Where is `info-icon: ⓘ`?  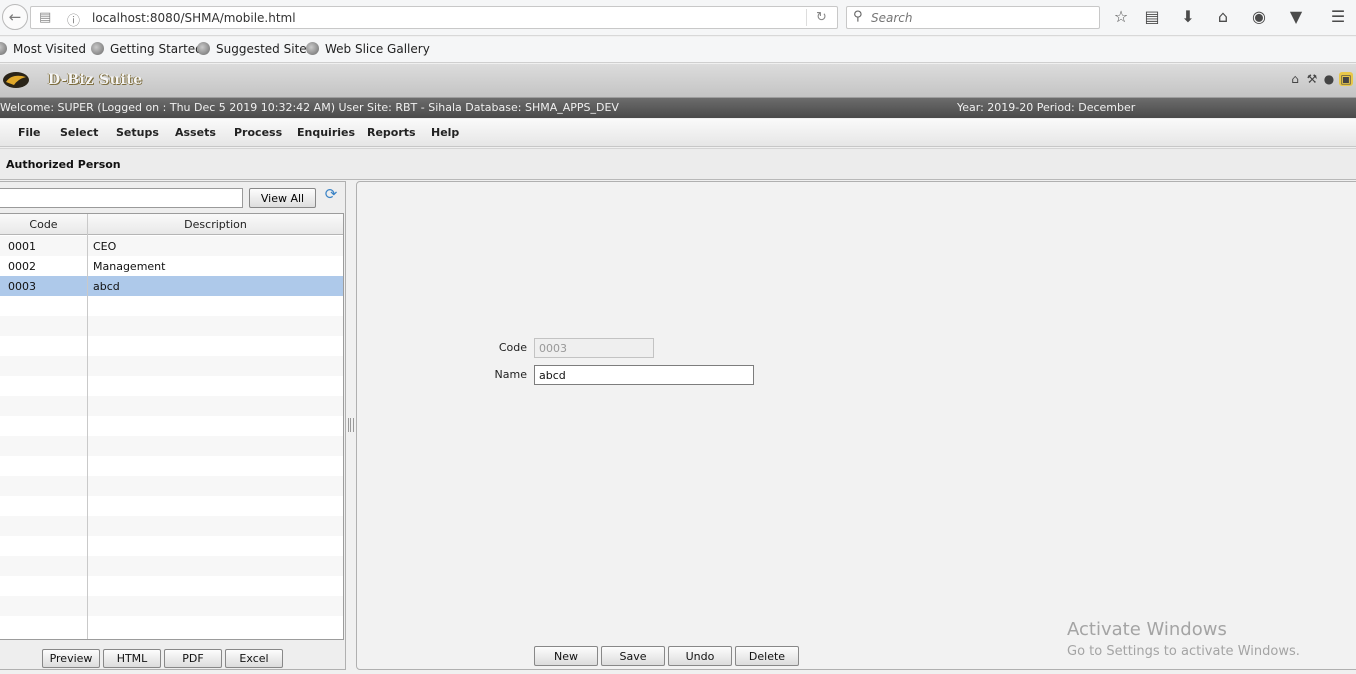 info-icon: ⓘ is located at coordinates (73, 19).